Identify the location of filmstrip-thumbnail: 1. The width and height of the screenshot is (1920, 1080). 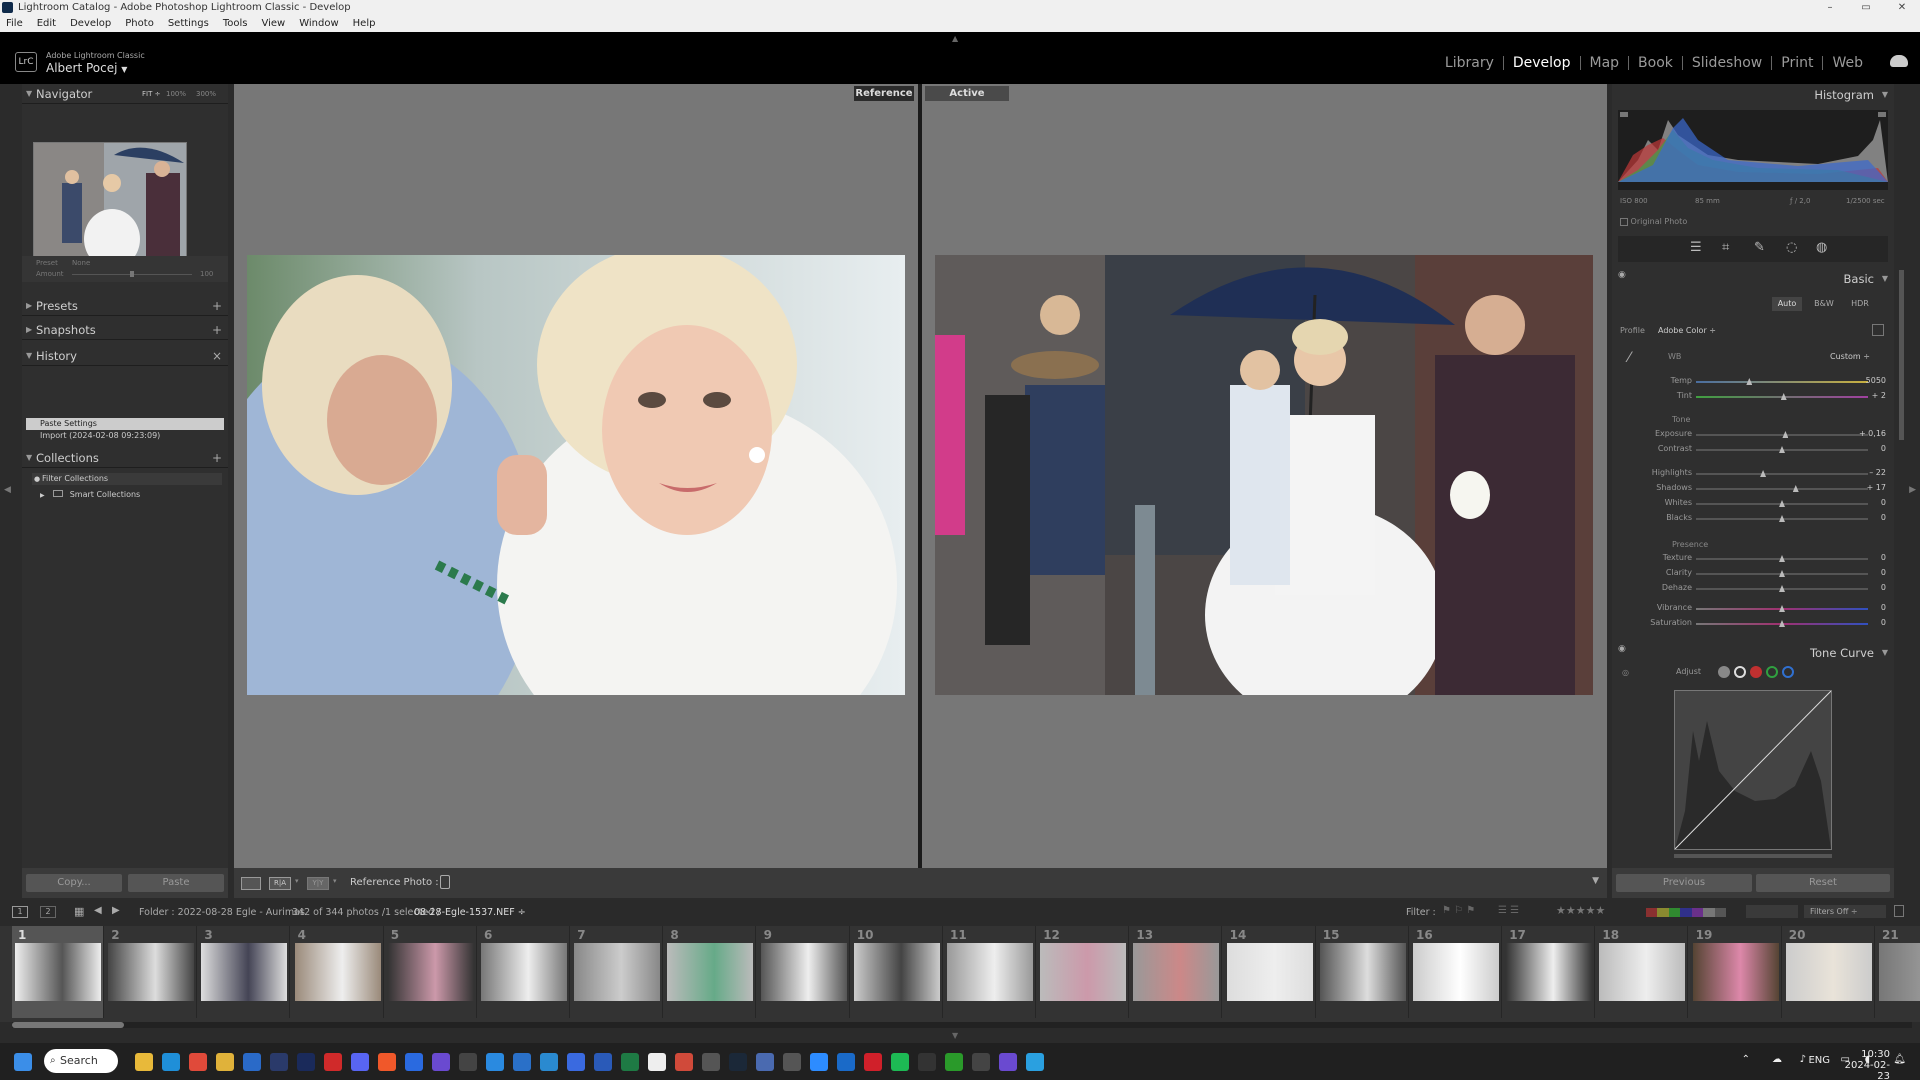
(58, 972).